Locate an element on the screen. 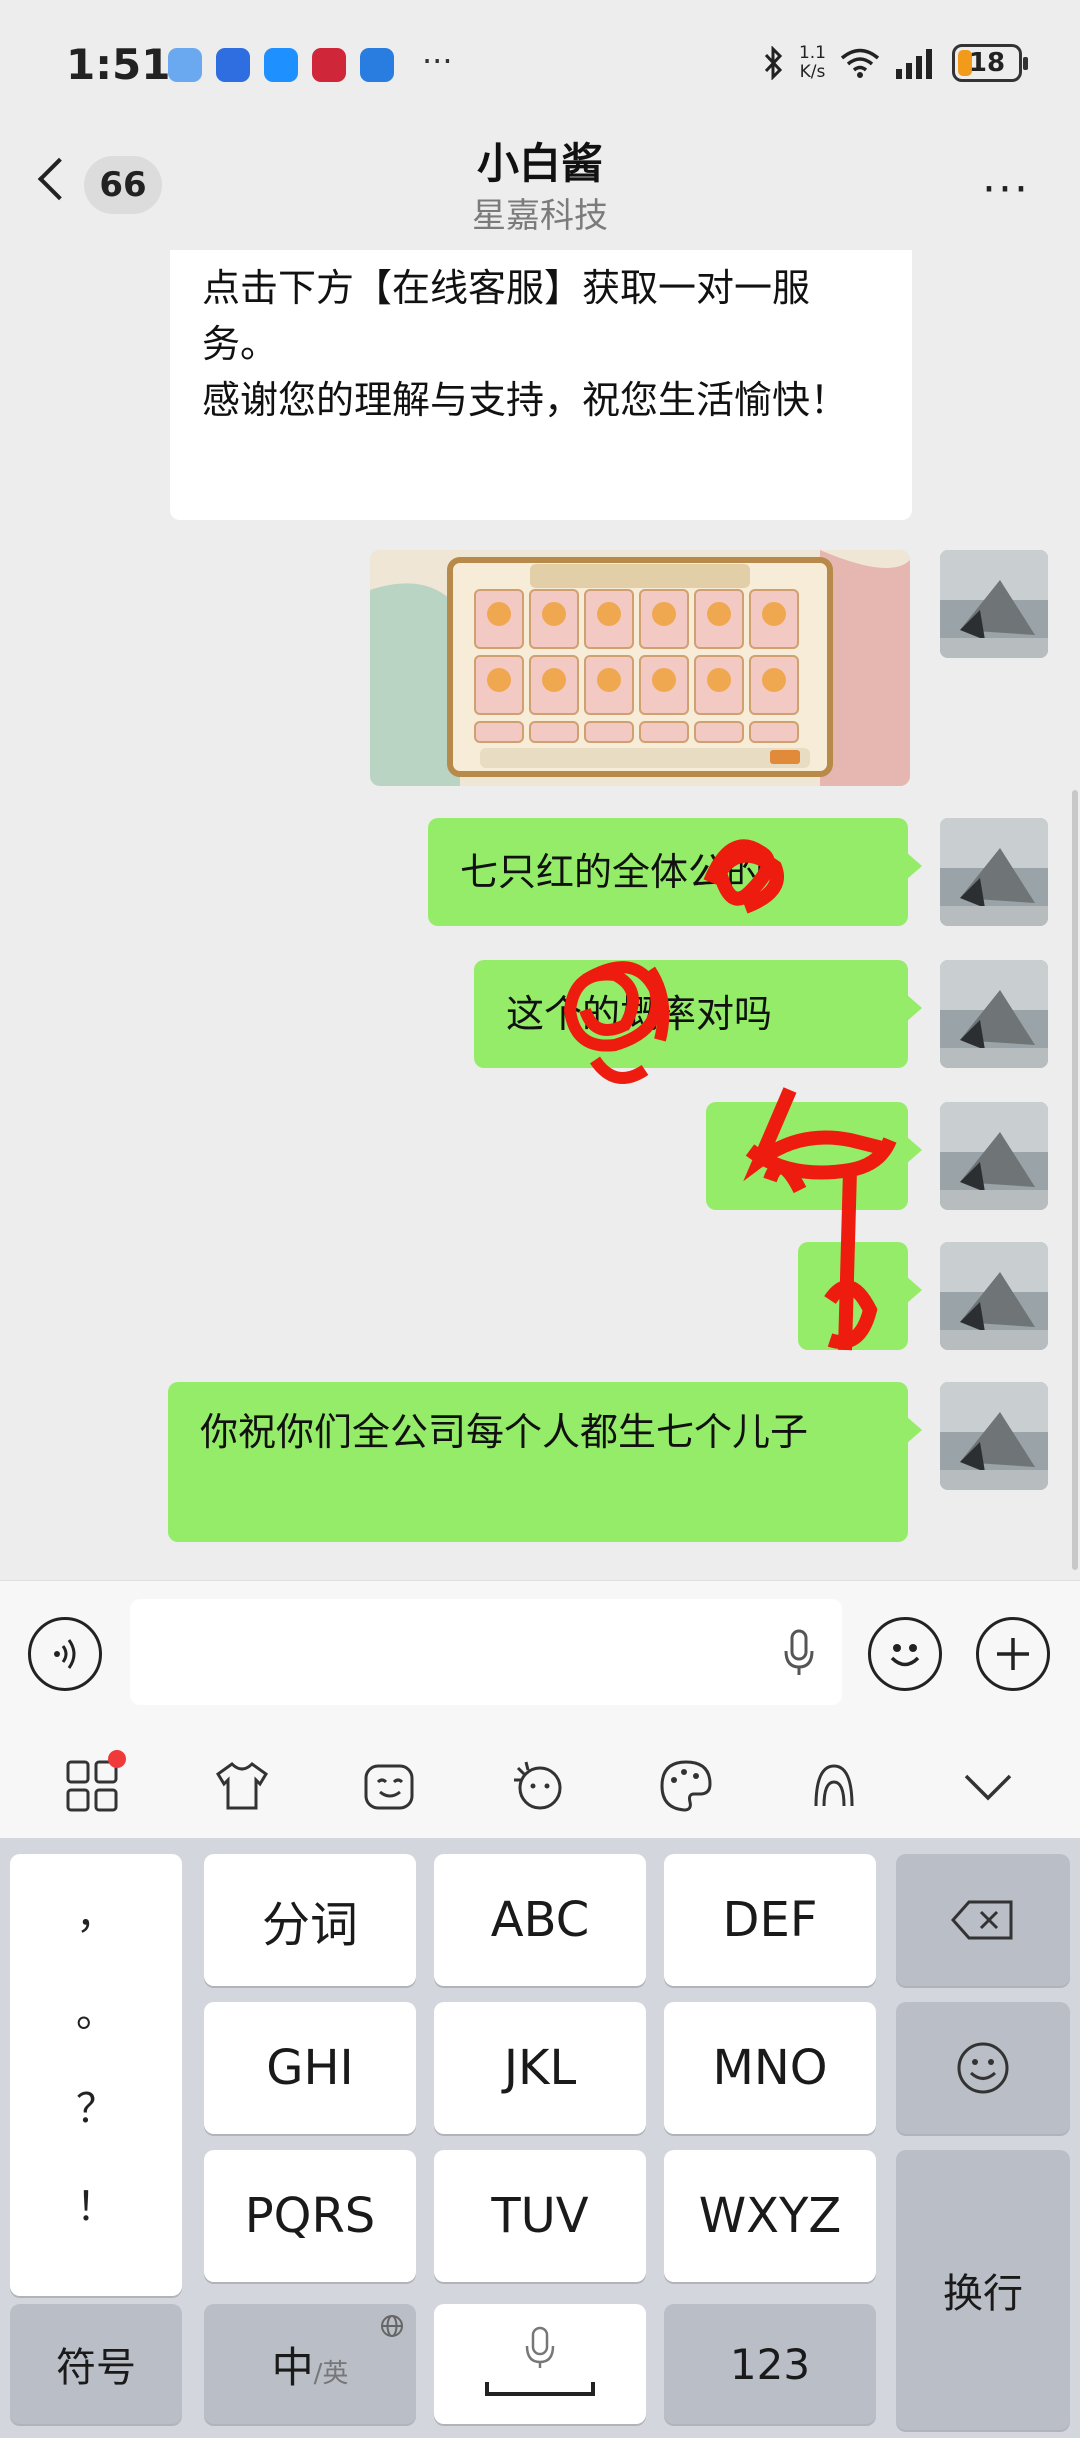  language-switch-key: 中/英 is located at coordinates (310, 2364).